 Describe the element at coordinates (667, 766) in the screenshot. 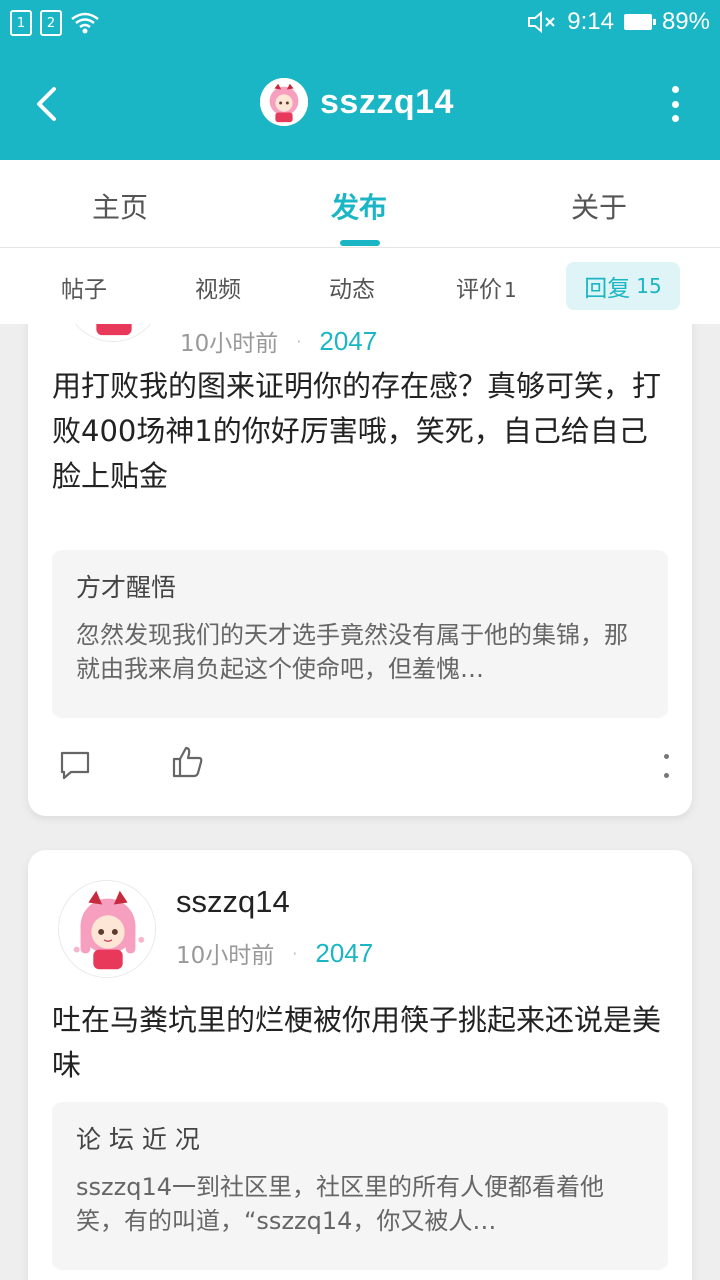

I see `more-button` at that location.